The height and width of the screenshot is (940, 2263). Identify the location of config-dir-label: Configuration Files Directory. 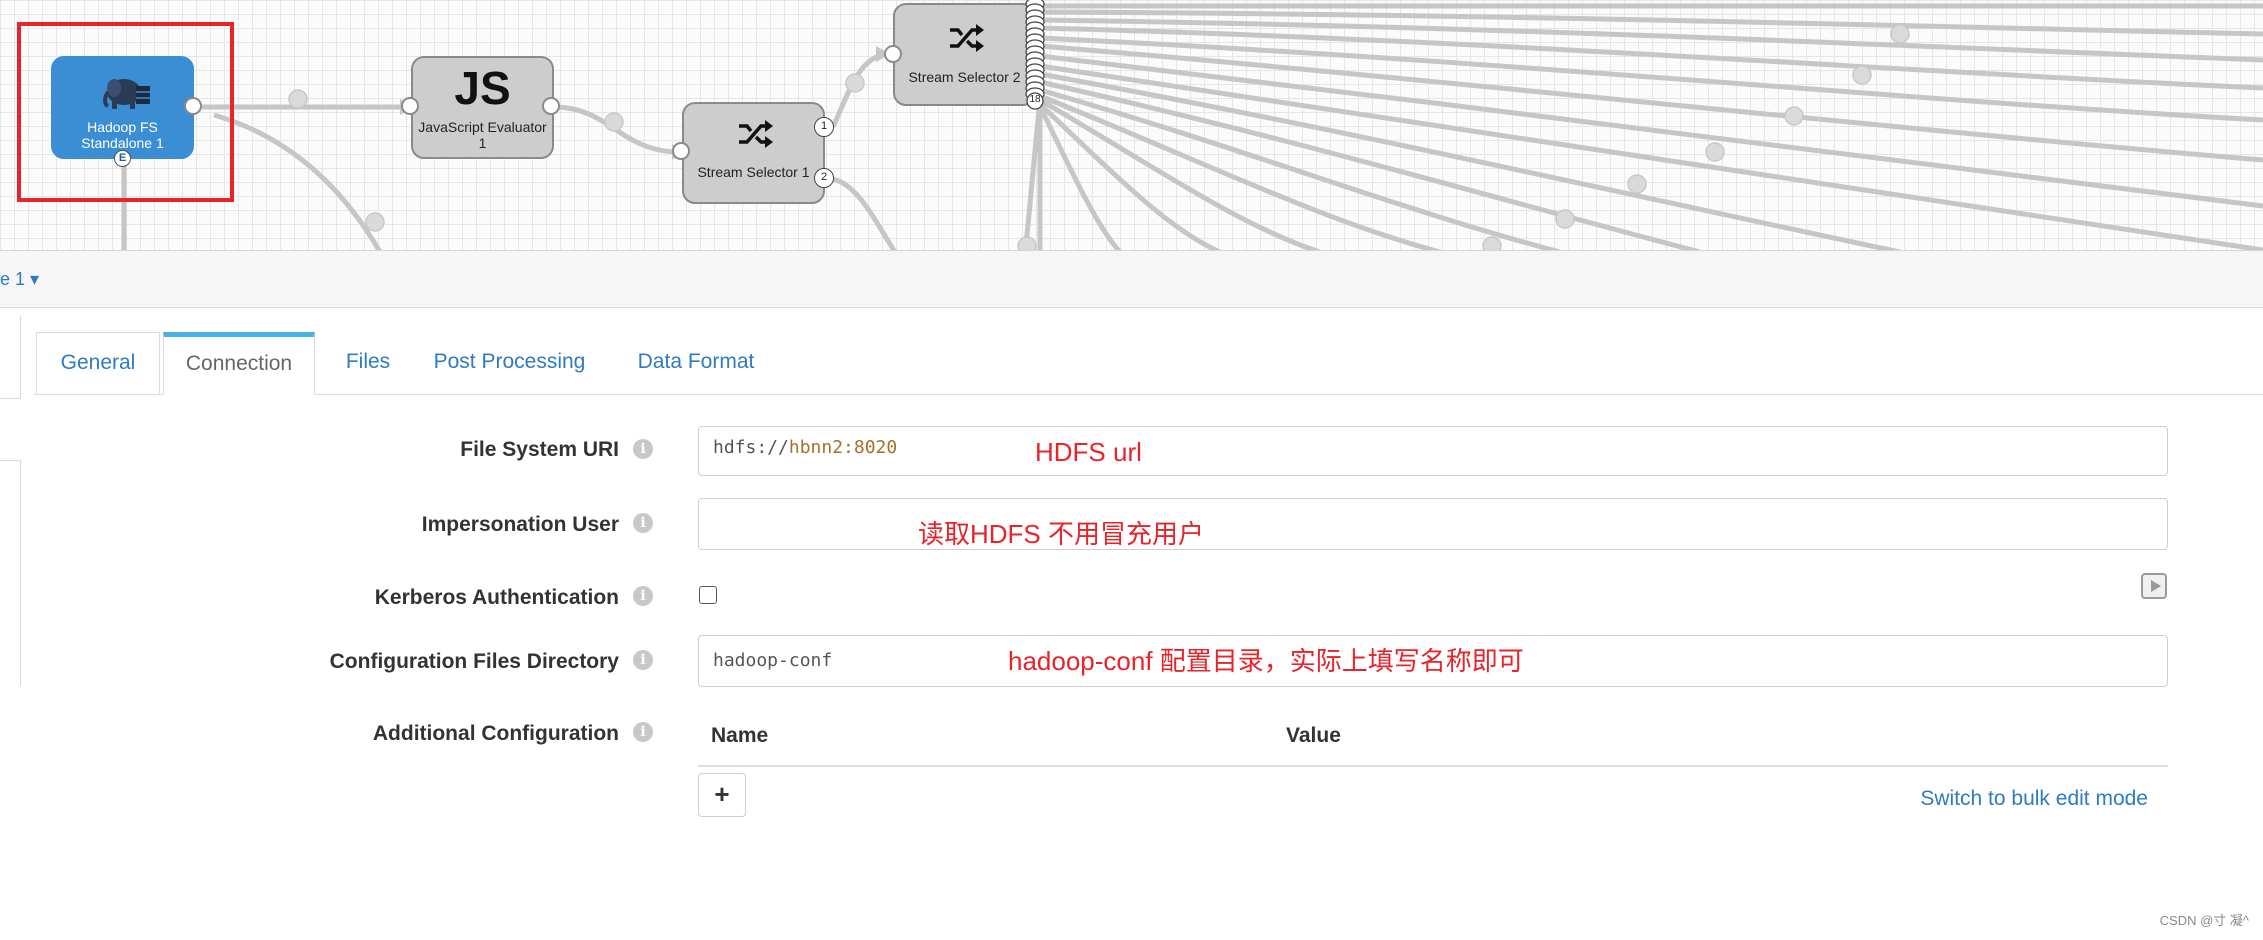
(474, 661).